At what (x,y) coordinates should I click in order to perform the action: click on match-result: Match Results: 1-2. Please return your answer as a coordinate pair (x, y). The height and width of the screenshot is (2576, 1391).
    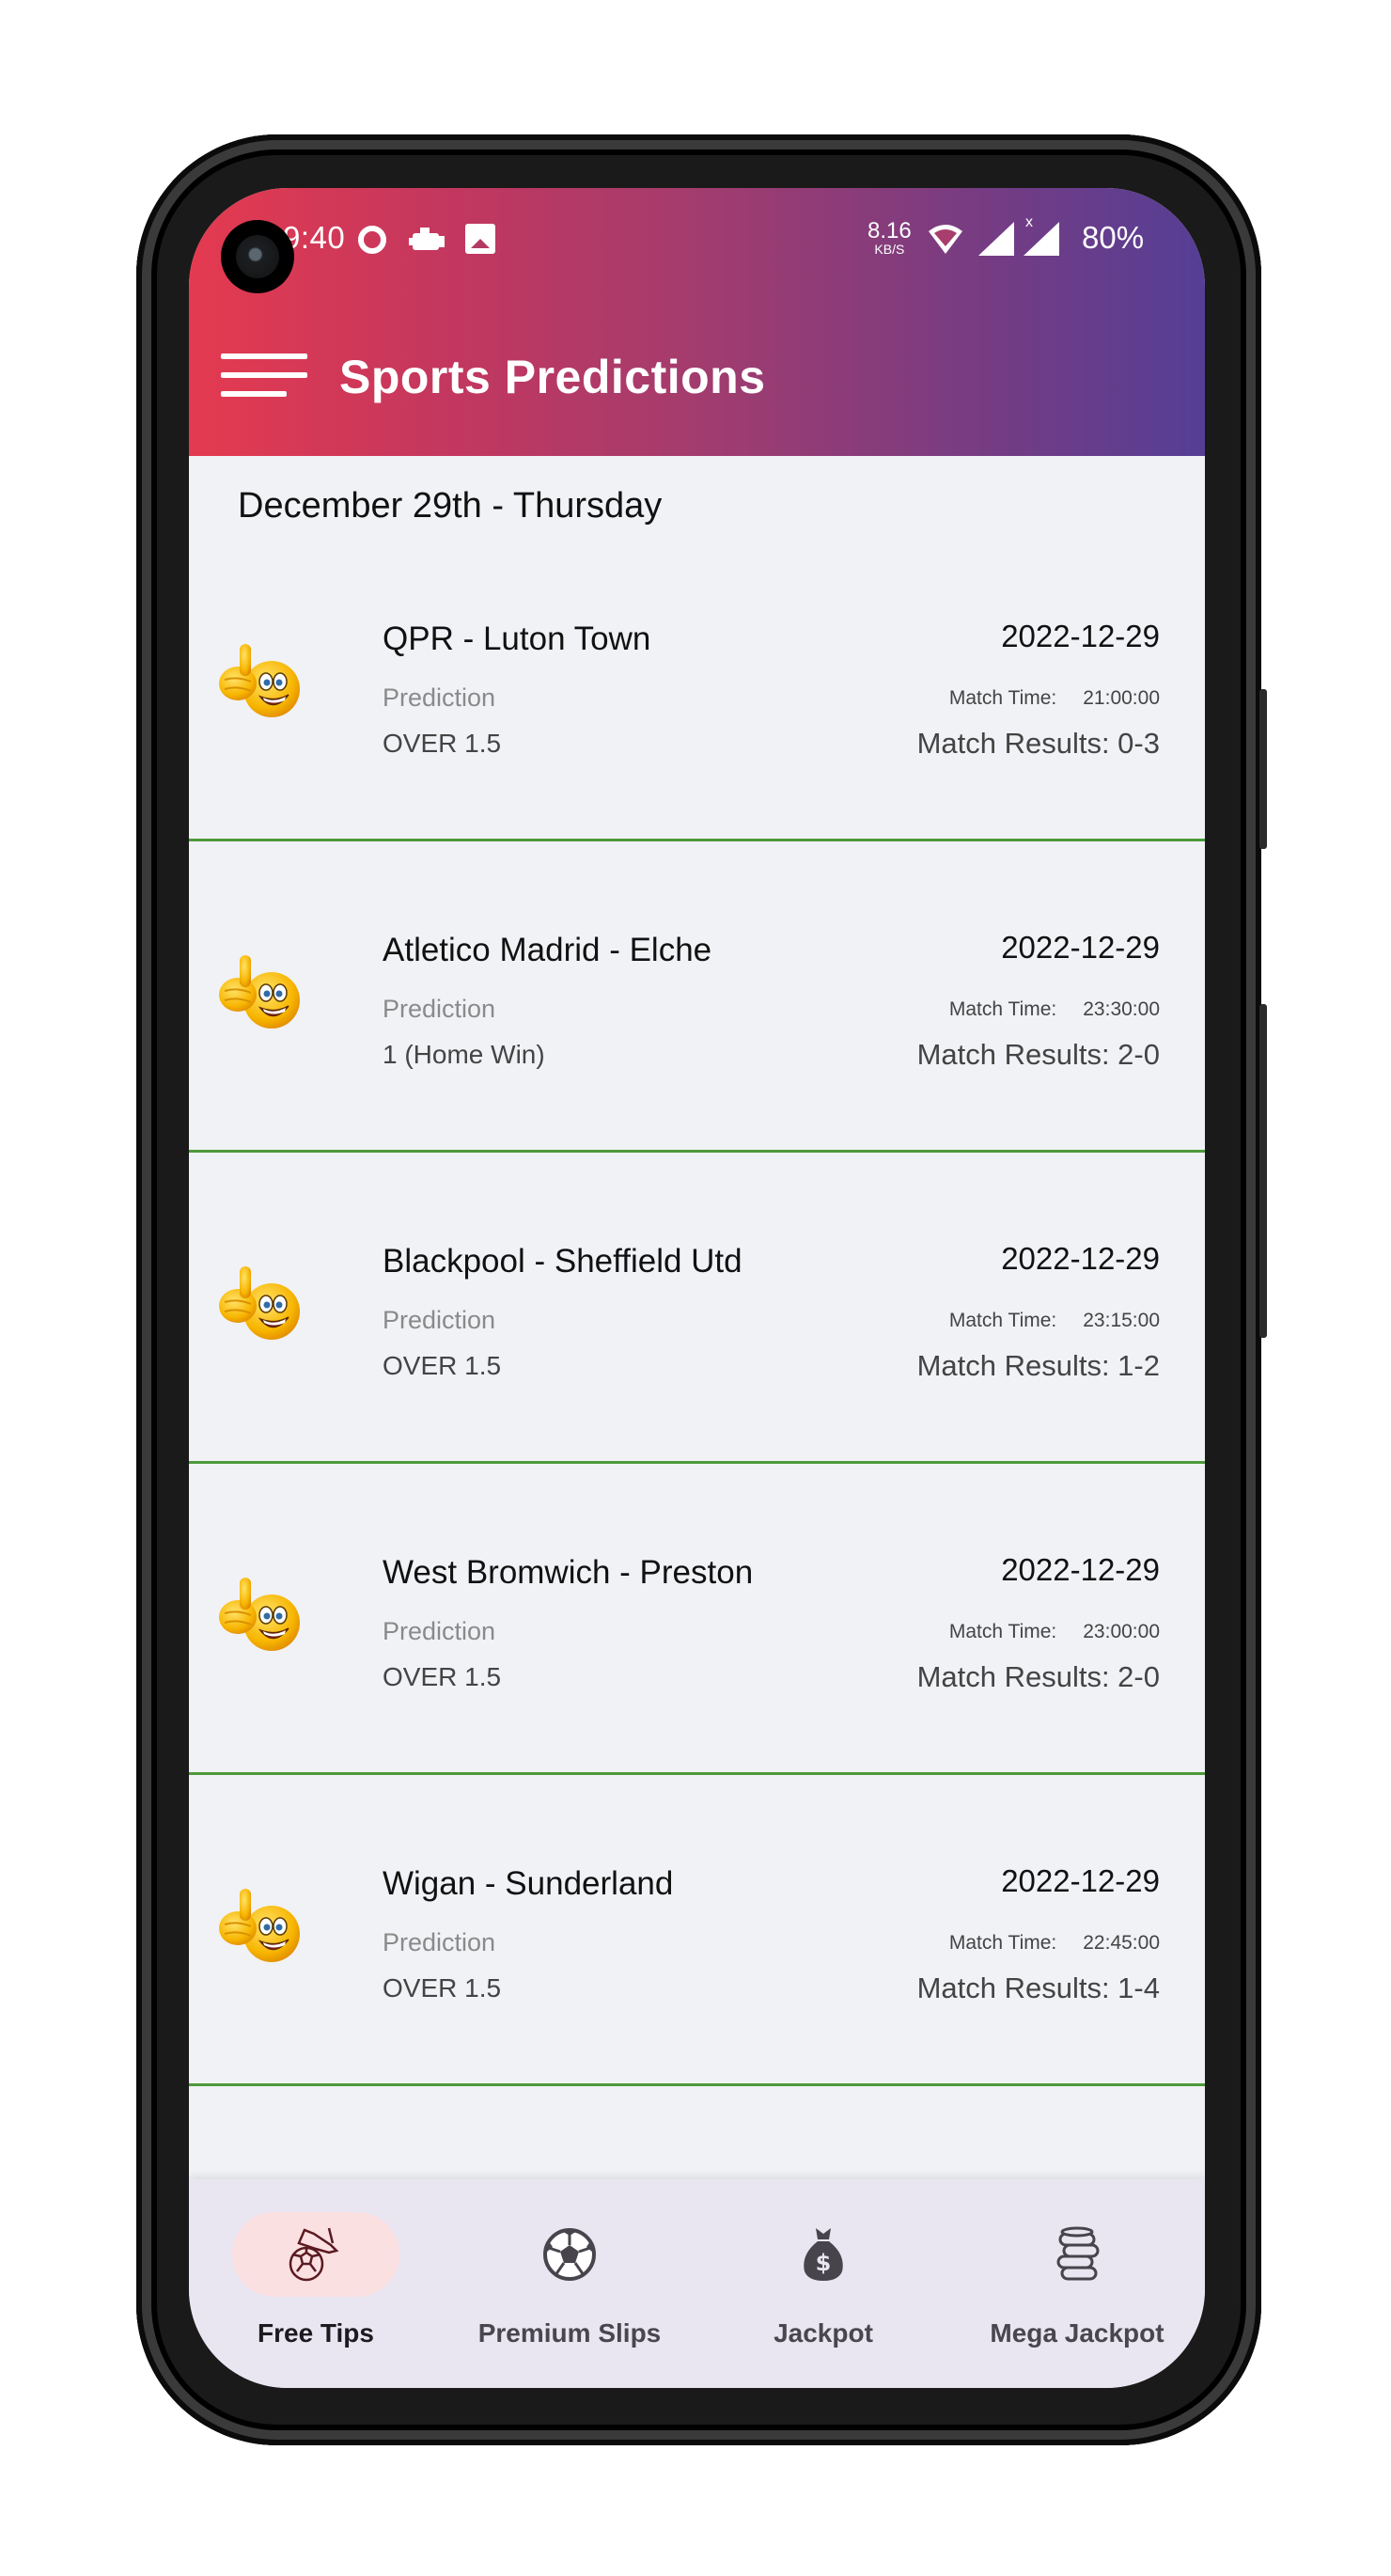
    Looking at the image, I should click on (1038, 1366).